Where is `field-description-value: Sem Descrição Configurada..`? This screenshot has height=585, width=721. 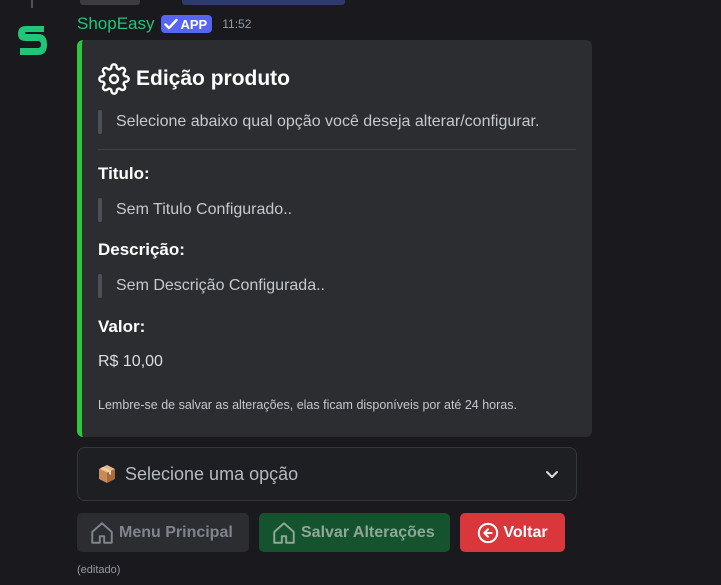
field-description-value: Sem Descrição Configurada.. is located at coordinates (211, 286).